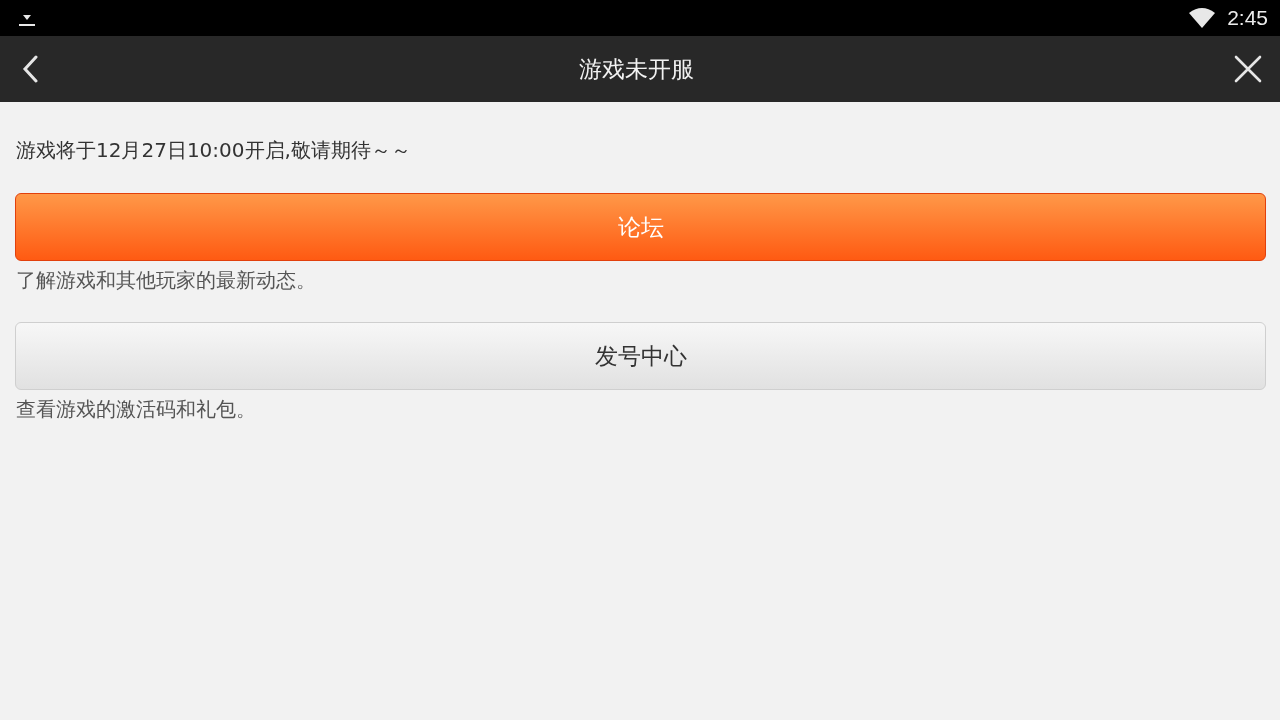 The width and height of the screenshot is (1280, 720). Describe the element at coordinates (1202, 18) in the screenshot. I see `wifi-icon` at that location.